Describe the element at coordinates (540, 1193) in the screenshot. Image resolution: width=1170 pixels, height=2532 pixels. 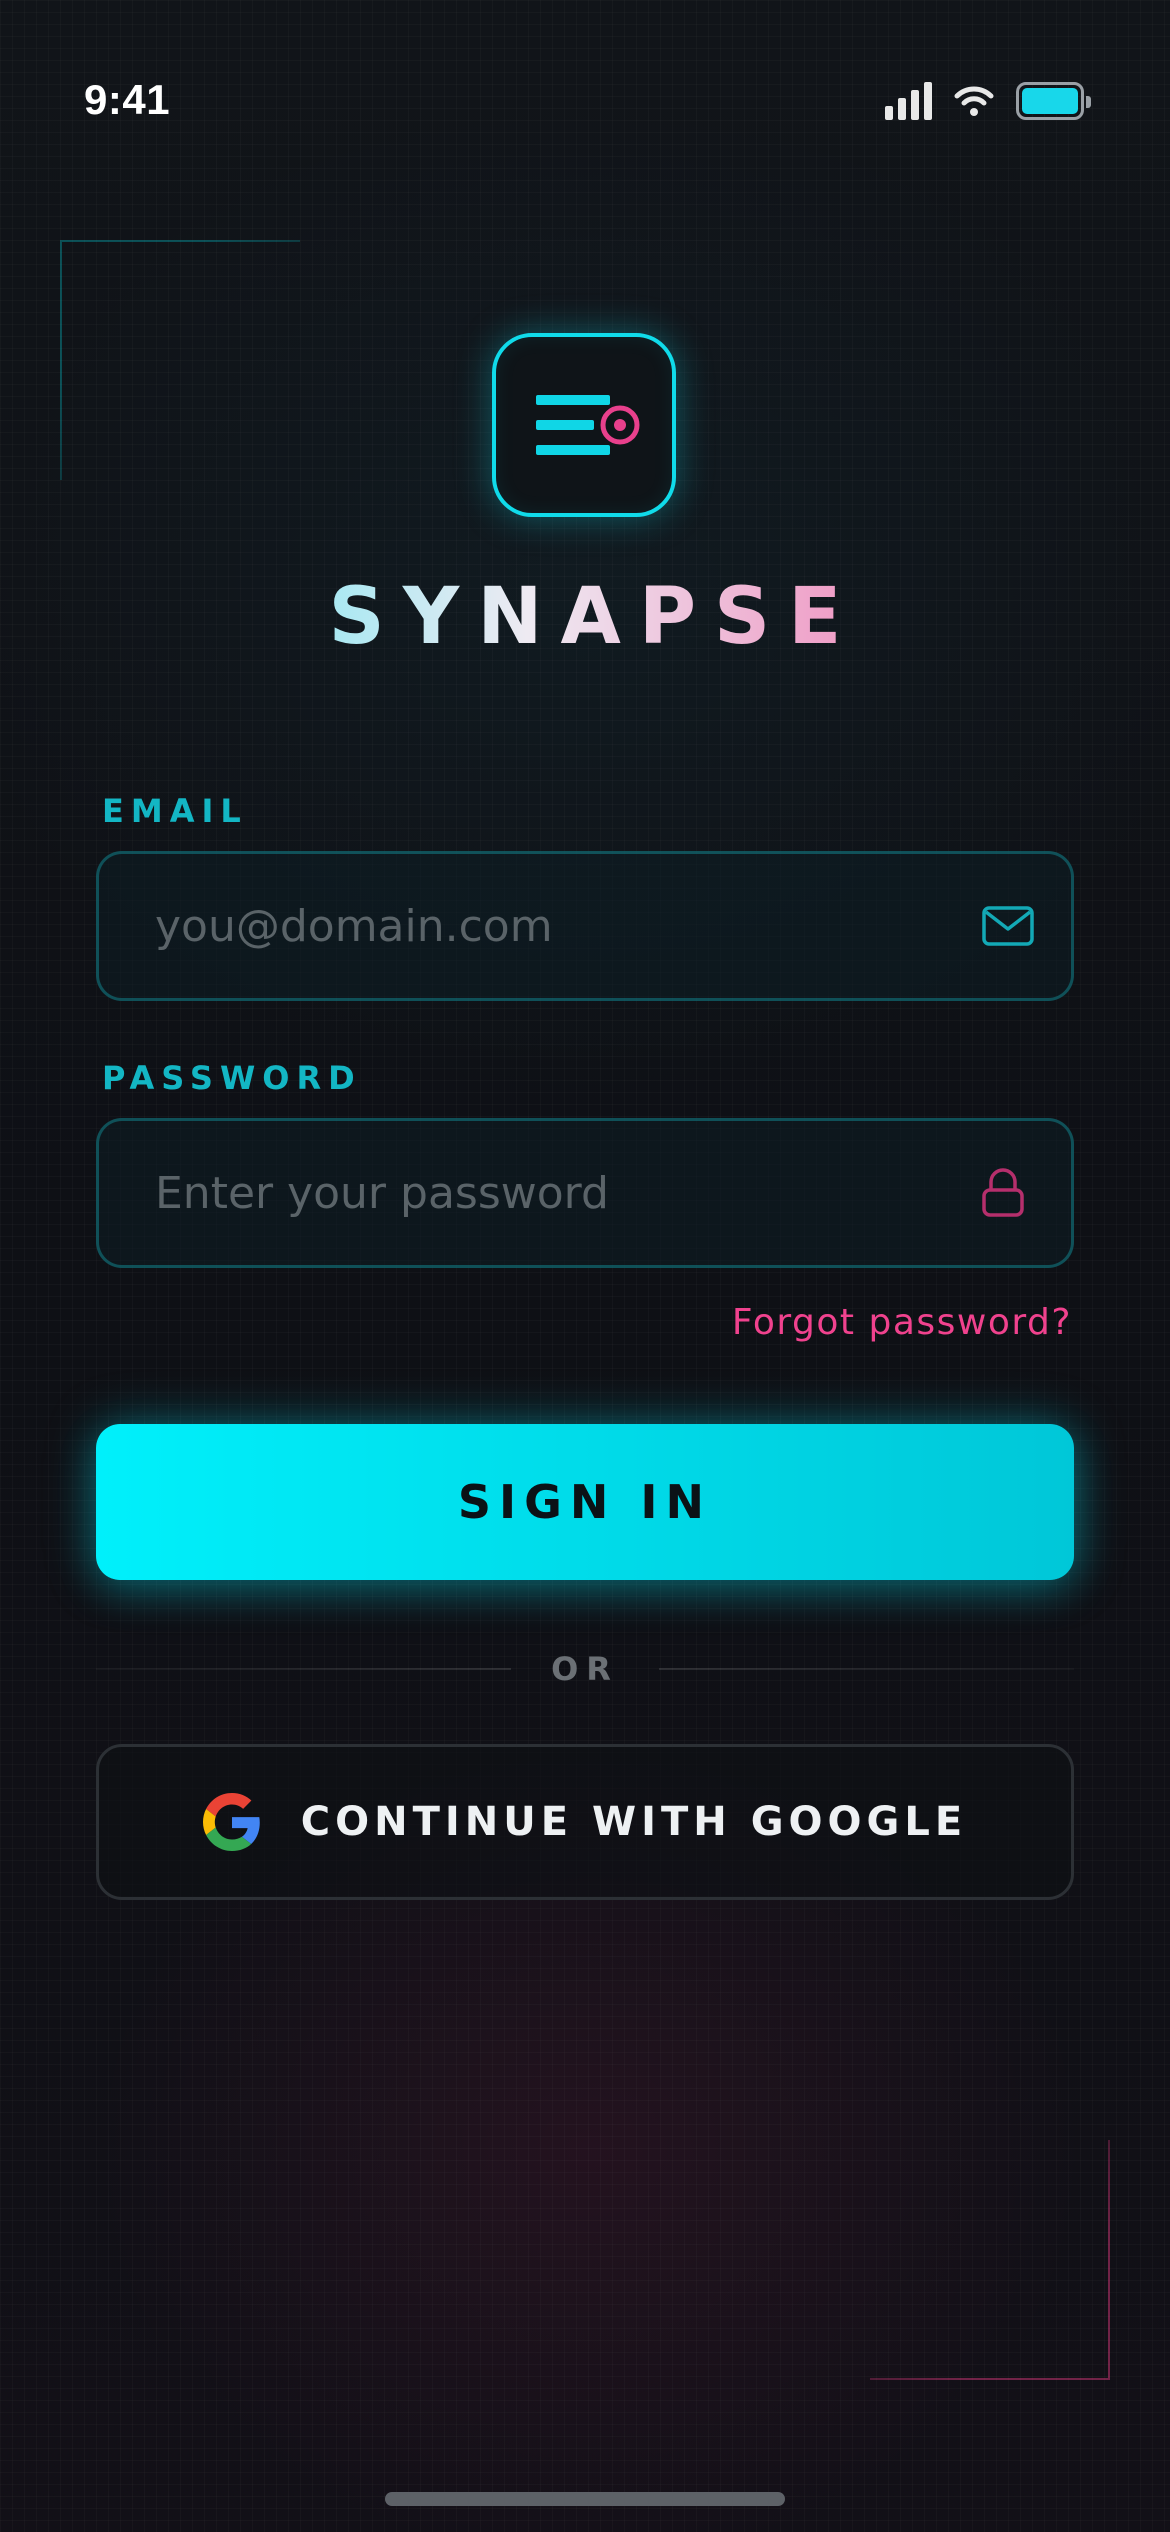
I see `password-field` at that location.